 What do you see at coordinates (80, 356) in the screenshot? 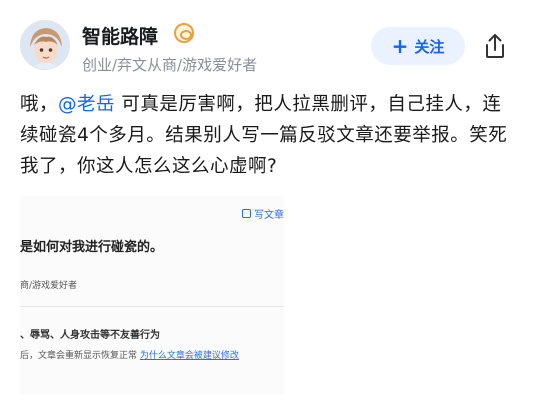
I see `warning-text-prefix: 后，文章会重新显示恢复正常` at bounding box center [80, 356].